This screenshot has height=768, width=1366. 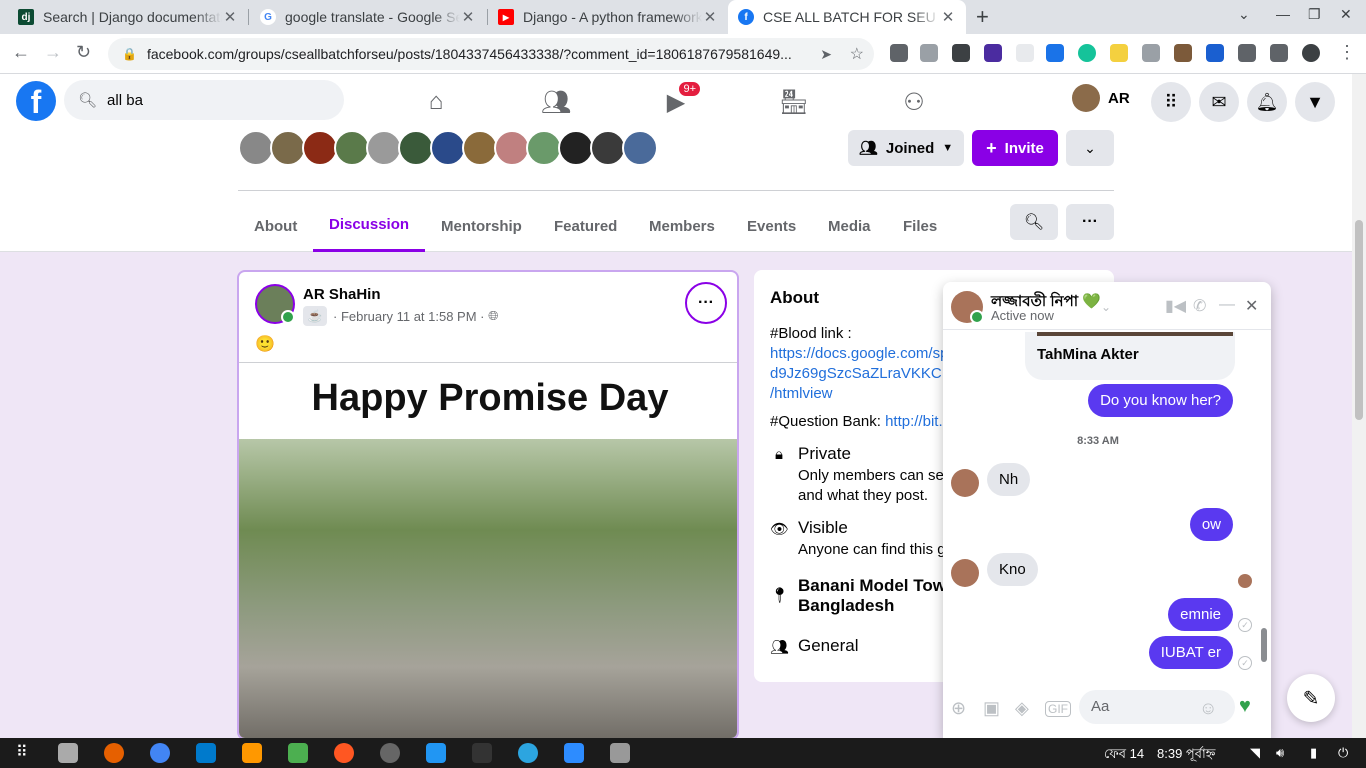 What do you see at coordinates (21, 52) in the screenshot?
I see `back-icon: ←` at bounding box center [21, 52].